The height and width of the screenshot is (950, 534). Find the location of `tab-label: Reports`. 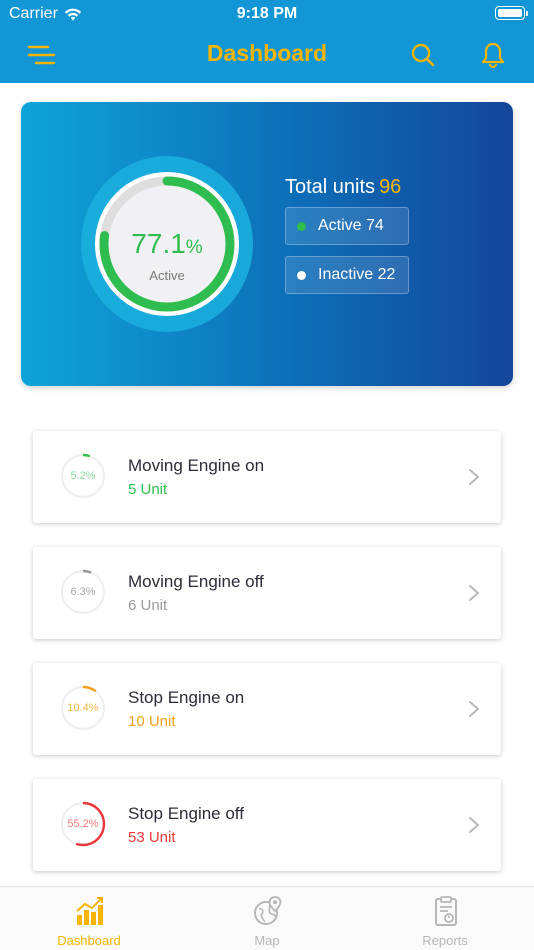

tab-label: Reports is located at coordinates (445, 940).